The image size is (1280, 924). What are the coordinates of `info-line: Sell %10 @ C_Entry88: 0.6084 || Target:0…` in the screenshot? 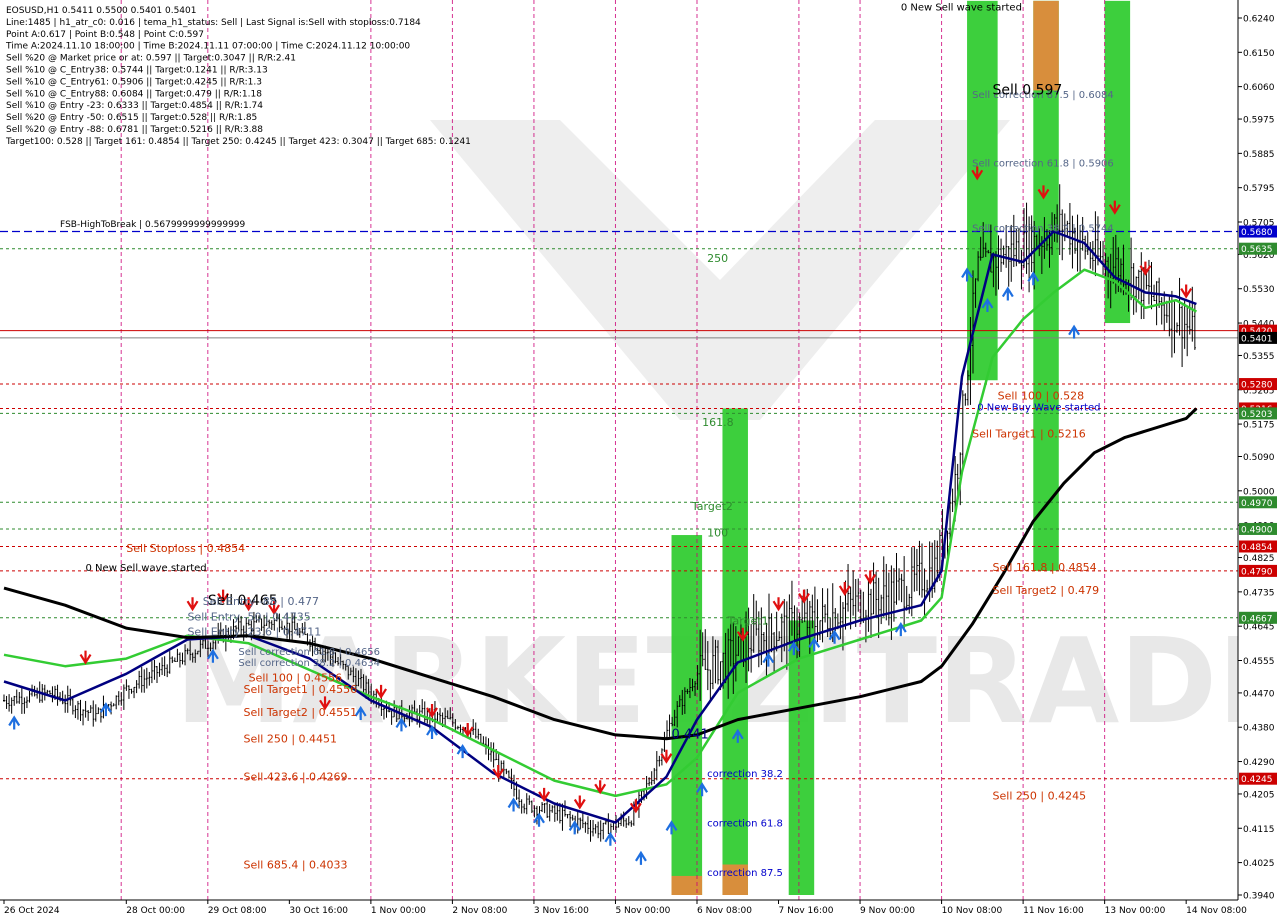 It's located at (134, 94).